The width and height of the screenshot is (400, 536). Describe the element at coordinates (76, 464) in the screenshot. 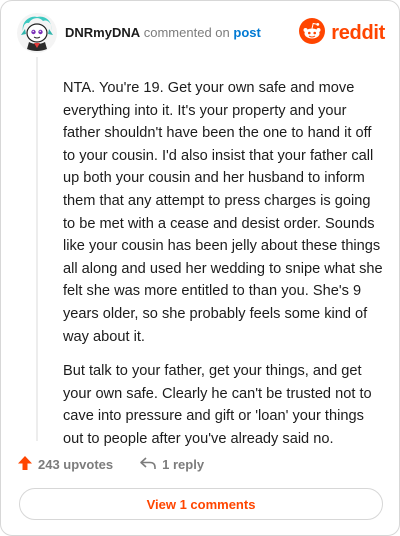

I see `upvote-count: 243 upvotes` at that location.